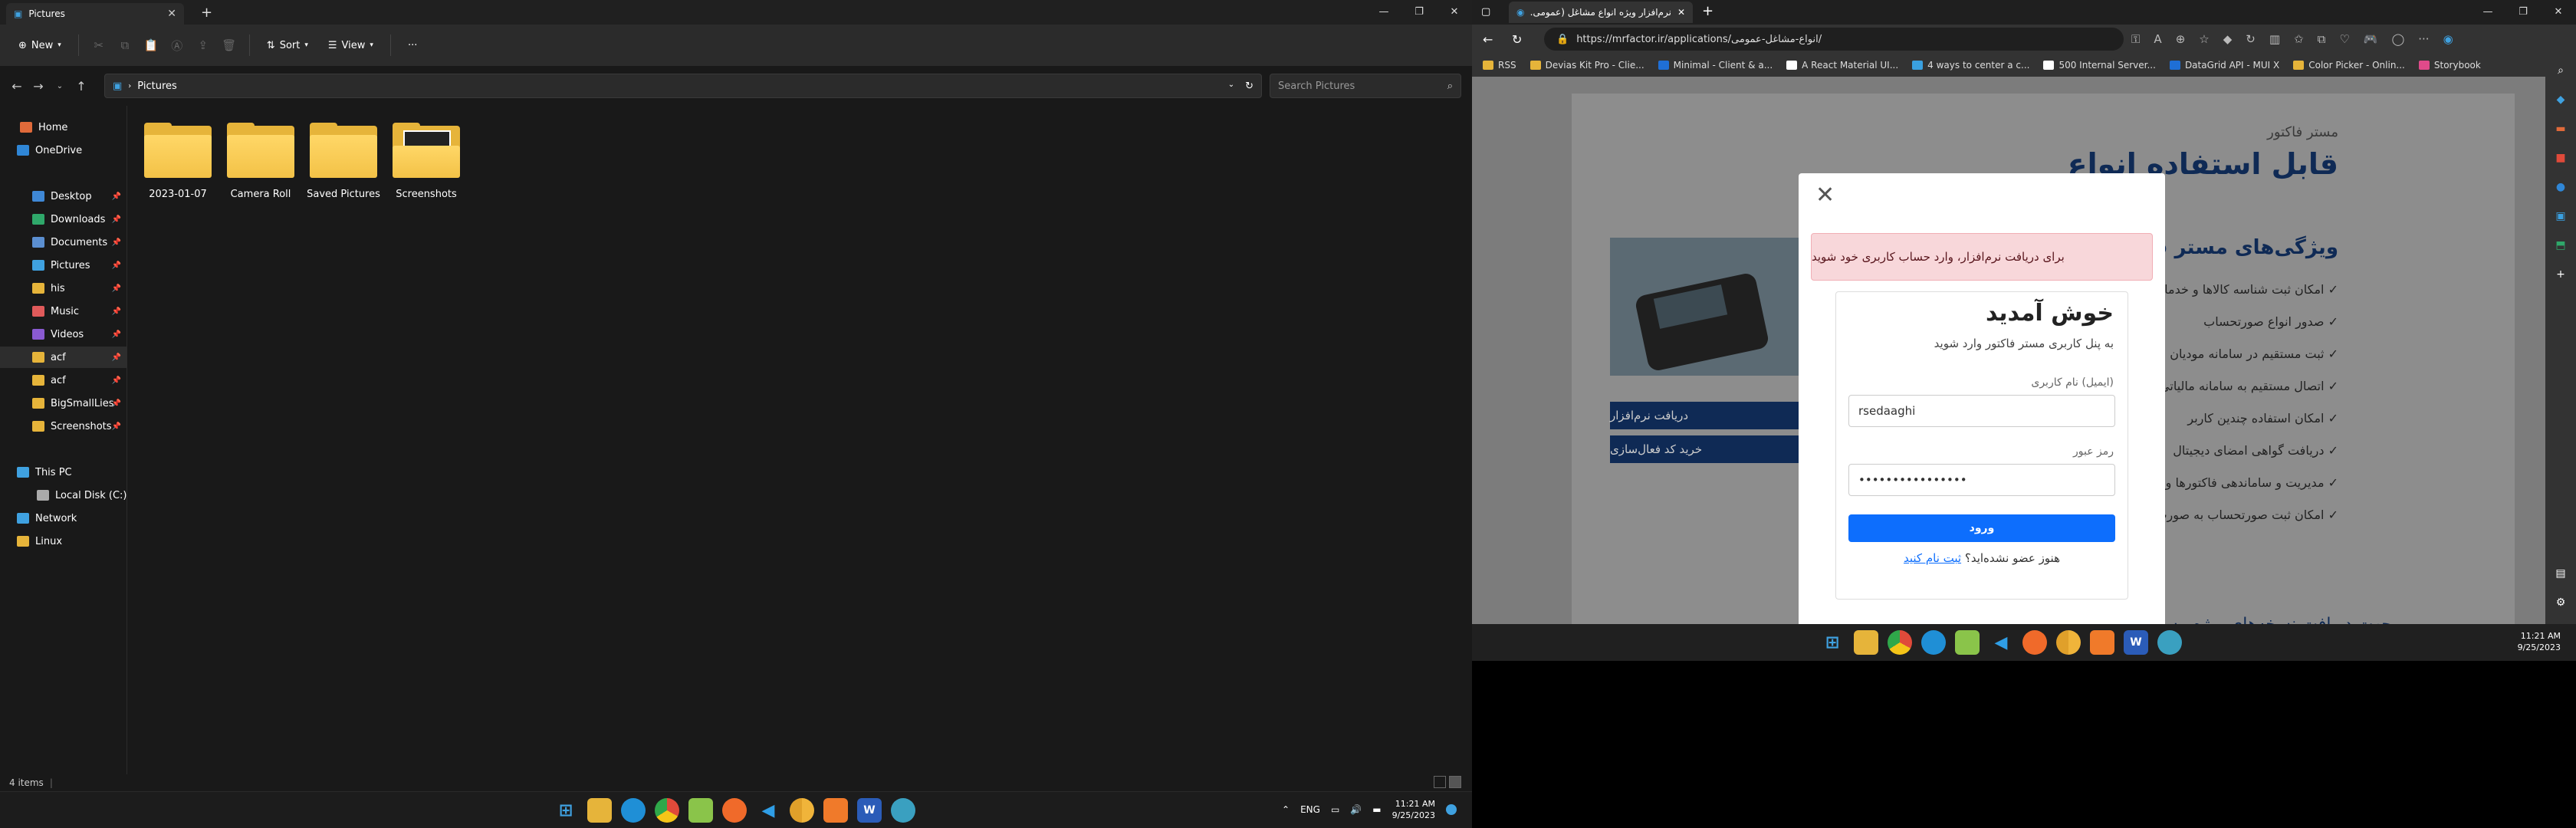 The height and width of the screenshot is (828, 2576). What do you see at coordinates (1335, 809) in the screenshot?
I see `wifi-icon: ▭` at bounding box center [1335, 809].